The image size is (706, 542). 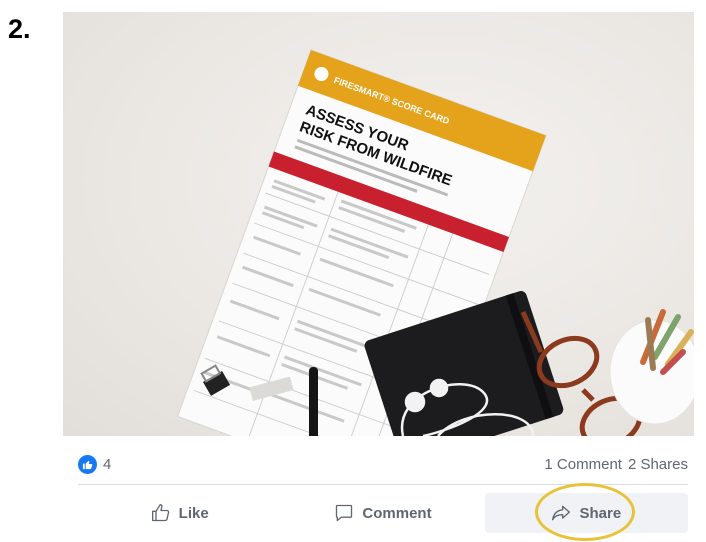 I want to click on pencil-cup, so click(x=651, y=367).